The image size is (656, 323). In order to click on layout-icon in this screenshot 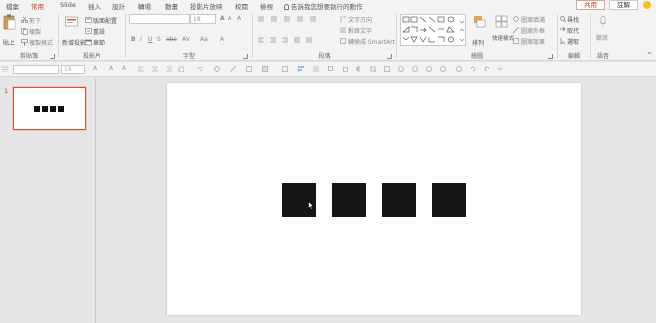, I will do `click(88, 20)`.